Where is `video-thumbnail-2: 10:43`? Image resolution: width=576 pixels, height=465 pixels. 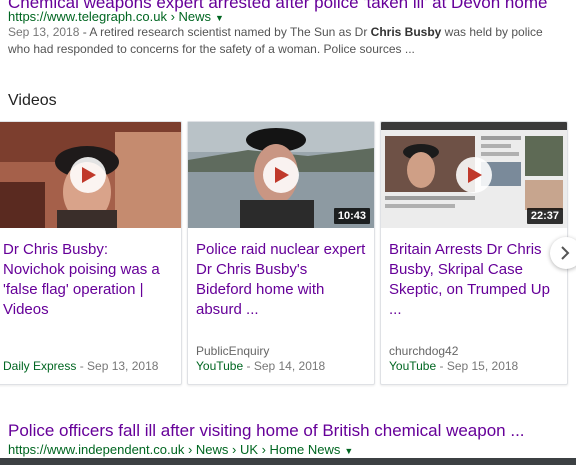 video-thumbnail-2: 10:43 is located at coordinates (281, 175).